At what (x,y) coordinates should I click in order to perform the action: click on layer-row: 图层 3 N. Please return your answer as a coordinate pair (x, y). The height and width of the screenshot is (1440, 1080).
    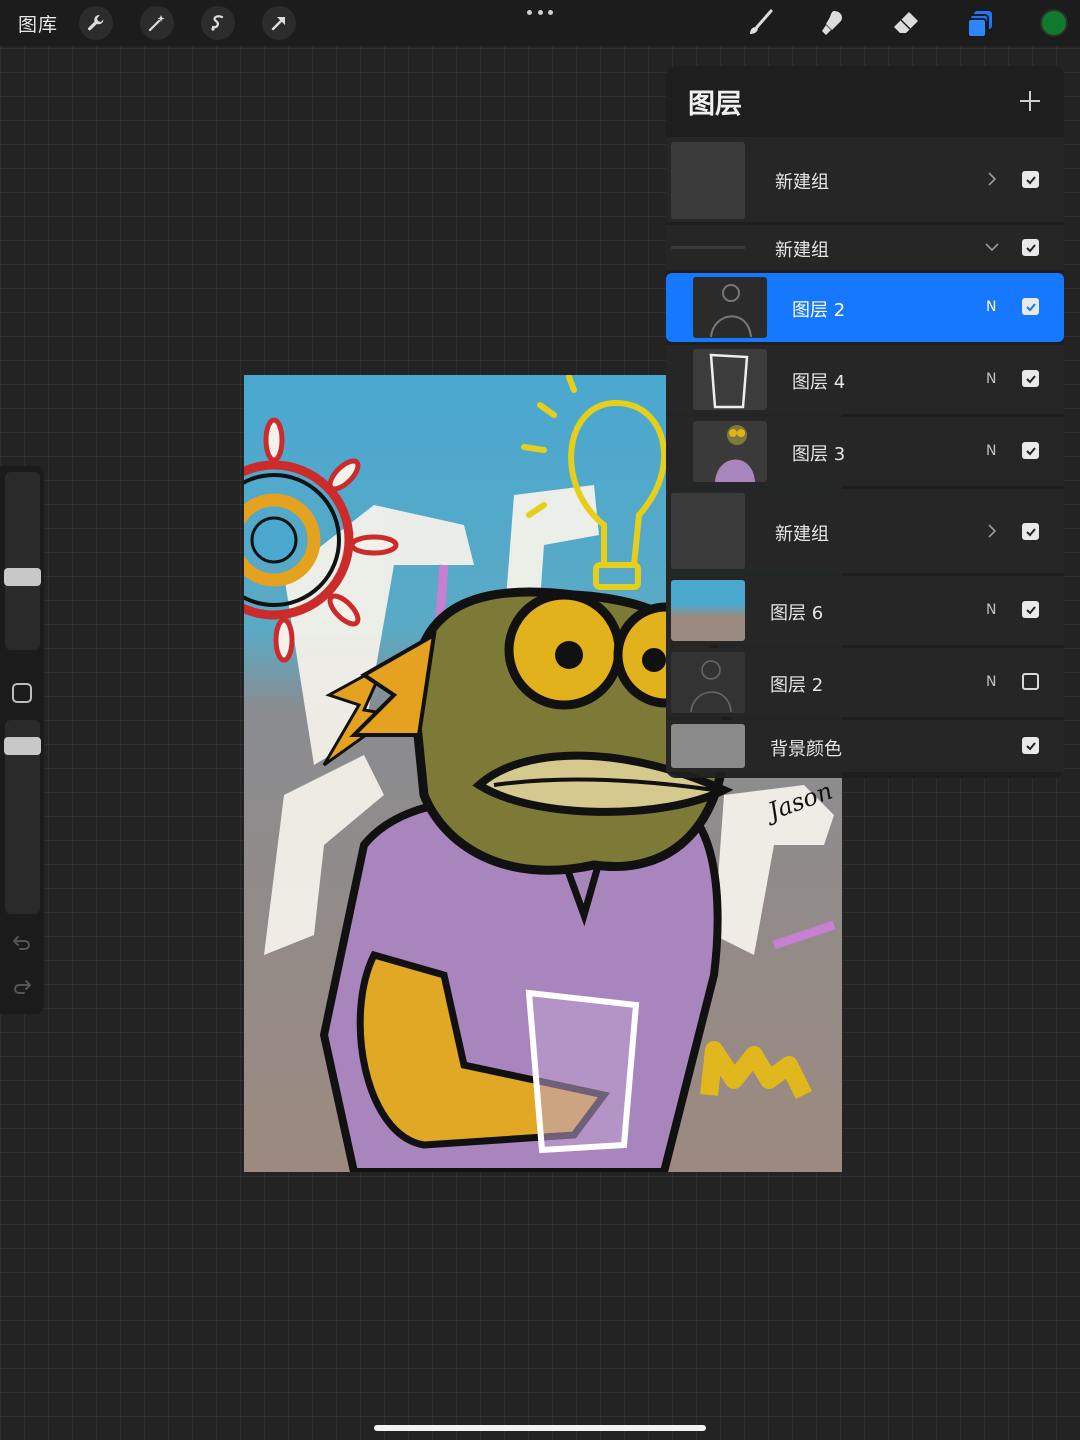
    Looking at the image, I should click on (865, 451).